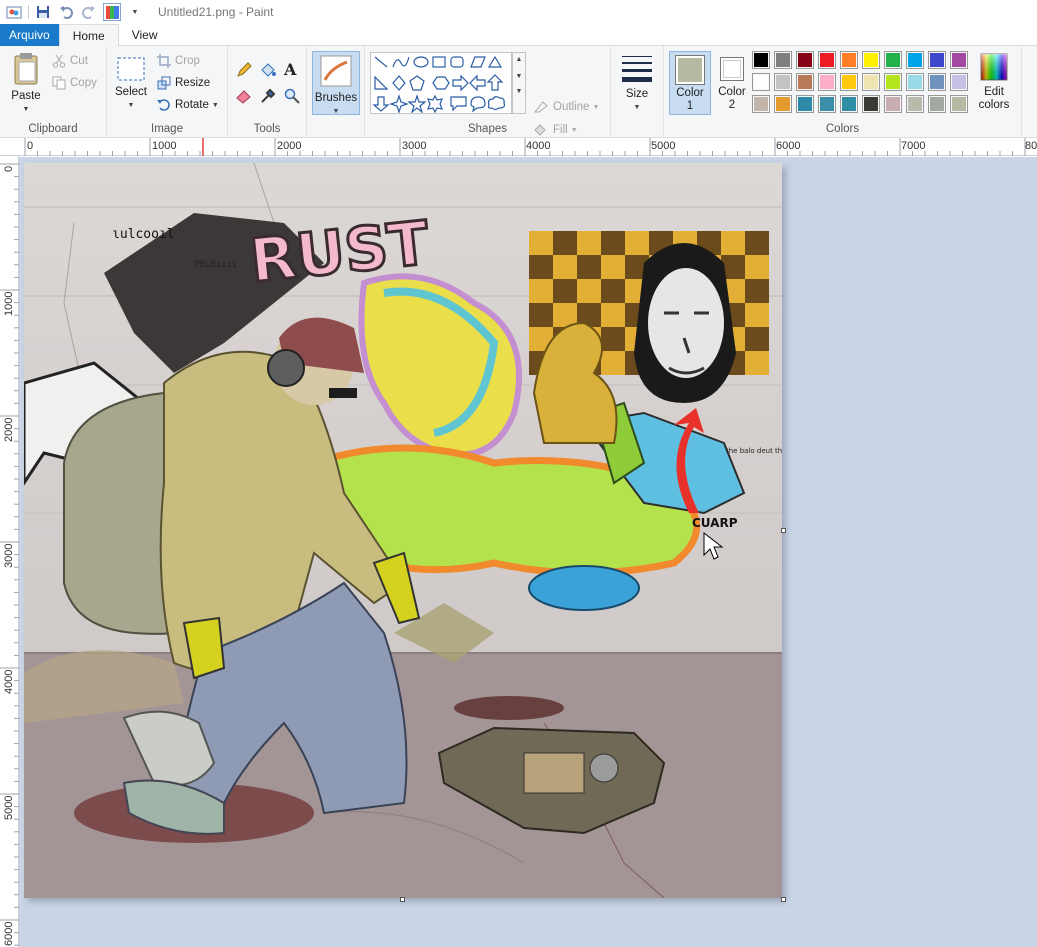 The image size is (1037, 947). Describe the element at coordinates (89, 12) in the screenshot. I see `redo-button` at that location.